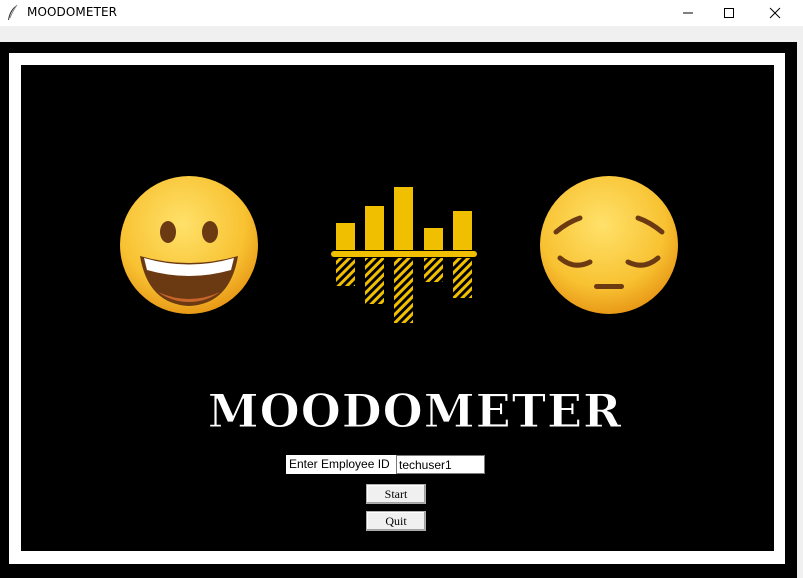  Describe the element at coordinates (415, 411) in the screenshot. I see `app-logo-text: MOODOMETER` at that location.